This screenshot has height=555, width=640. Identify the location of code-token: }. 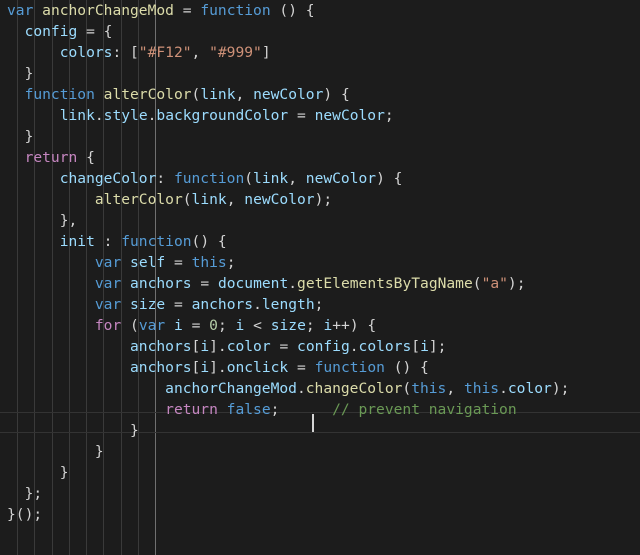
(20, 73).